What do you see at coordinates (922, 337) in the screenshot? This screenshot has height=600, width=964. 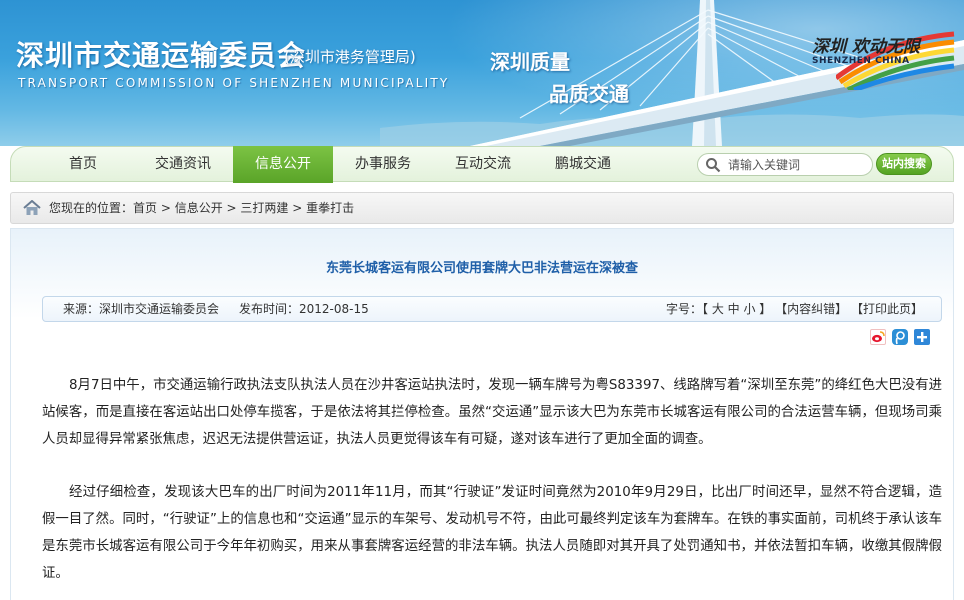 I see `more-share-icon` at bounding box center [922, 337].